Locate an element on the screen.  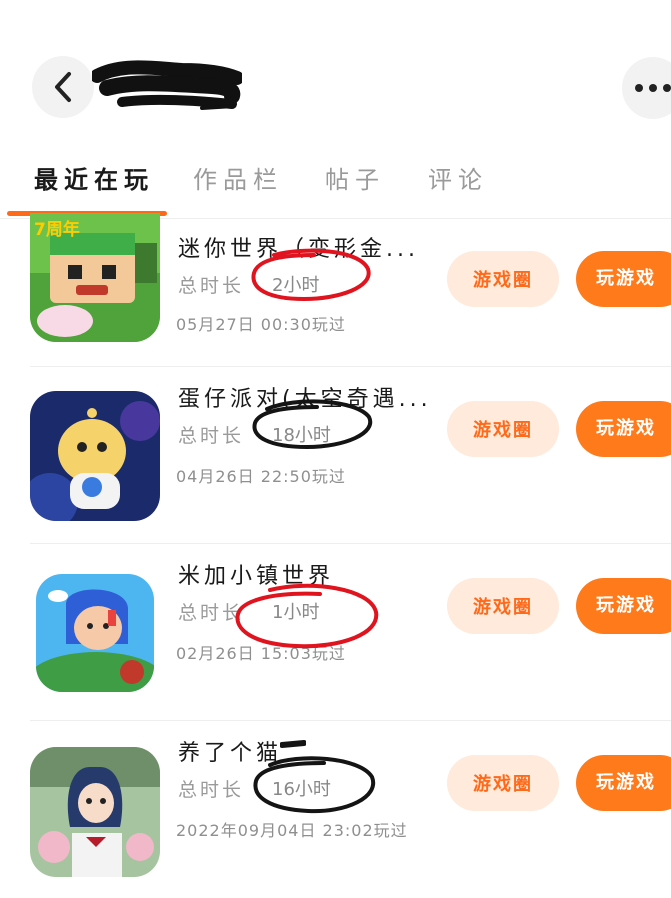
last-played-time: 05月27日 00:30玩过 is located at coordinates (261, 324).